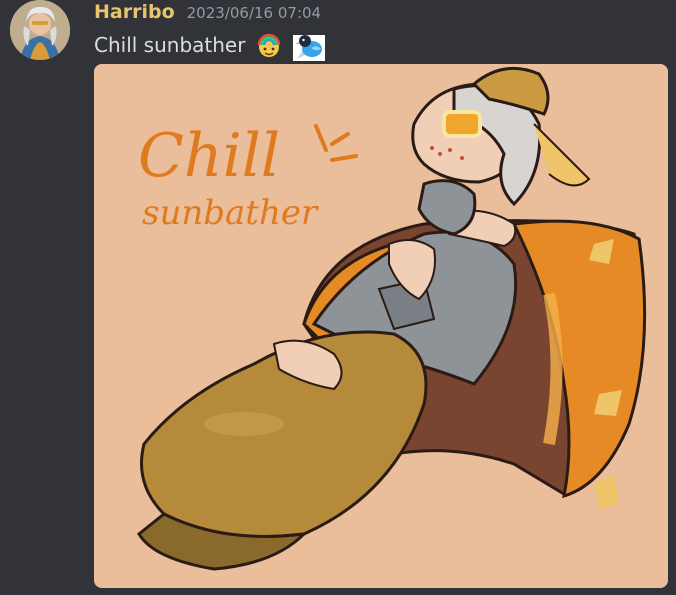 The height and width of the screenshot is (595, 676). I want to click on blue-bird-emoji-icon, so click(309, 46).